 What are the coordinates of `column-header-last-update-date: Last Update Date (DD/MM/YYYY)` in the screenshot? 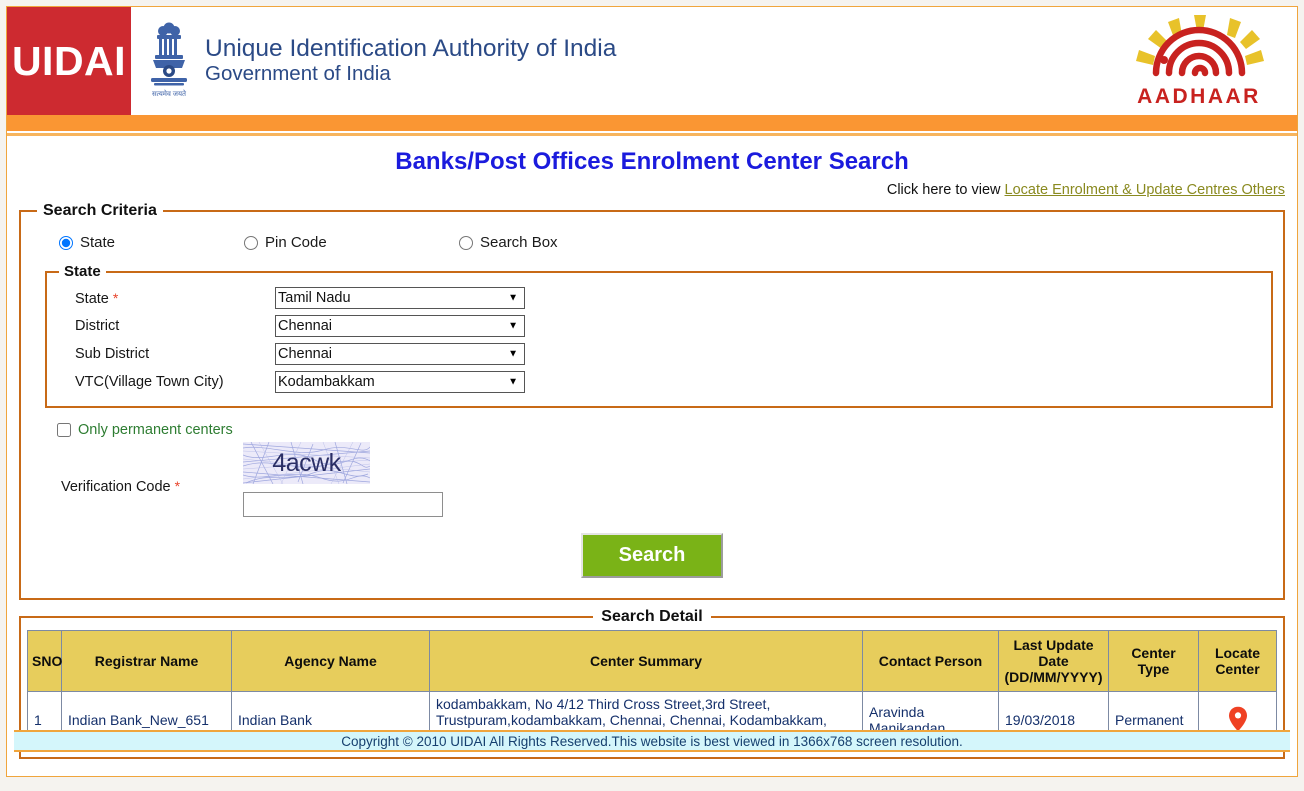 It's located at (1053, 661).